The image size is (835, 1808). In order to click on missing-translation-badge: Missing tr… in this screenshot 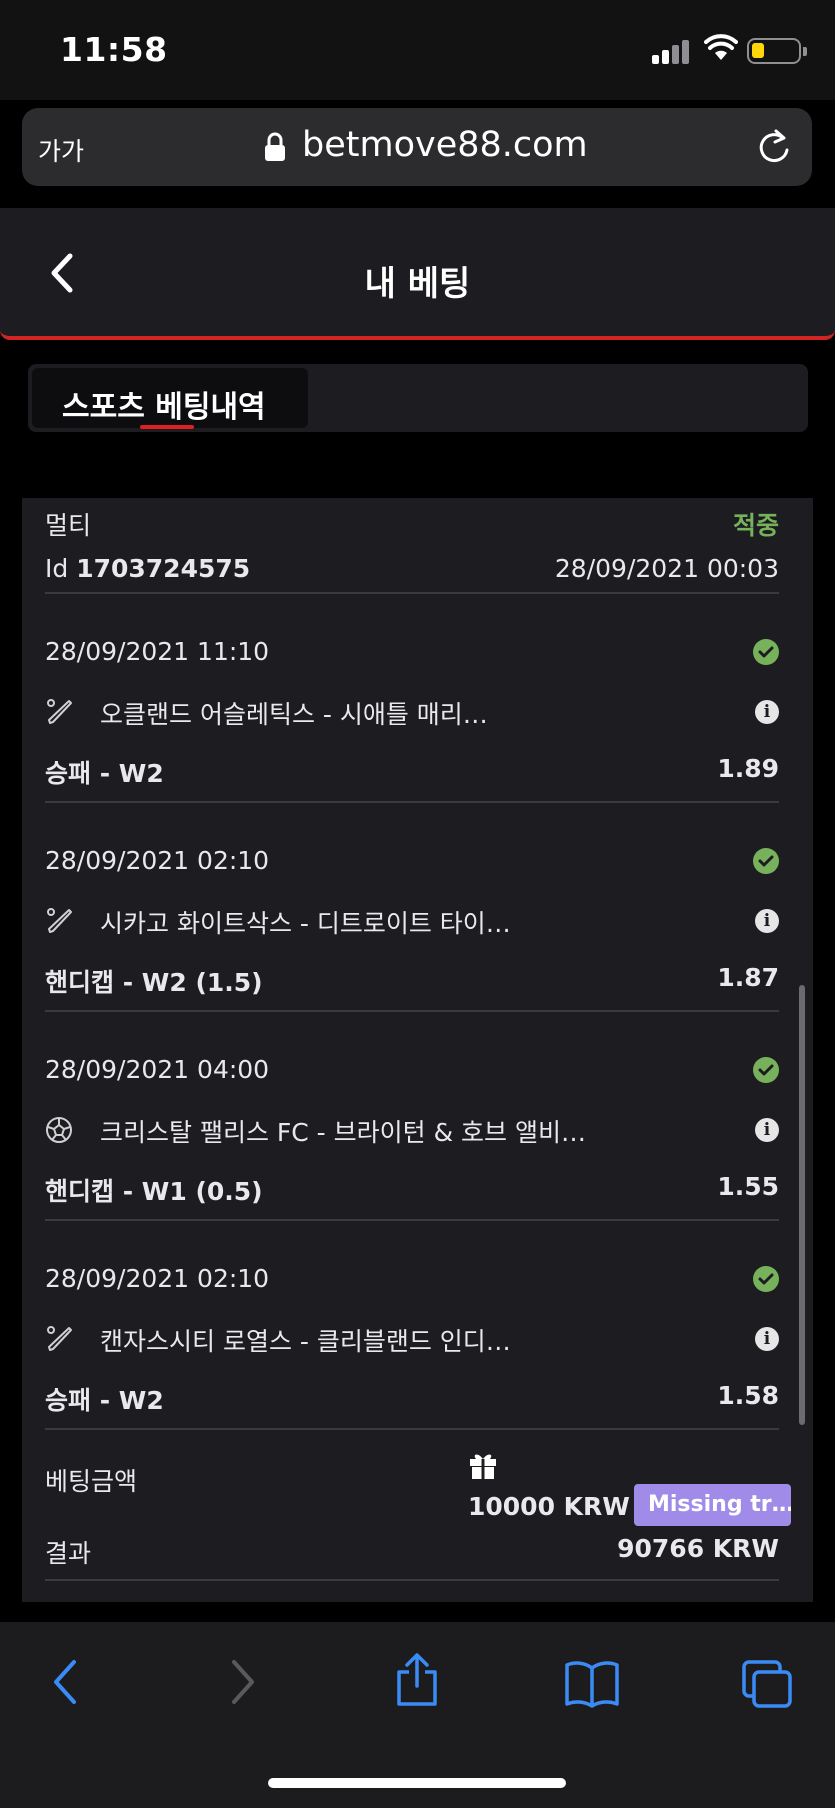, I will do `click(712, 1505)`.